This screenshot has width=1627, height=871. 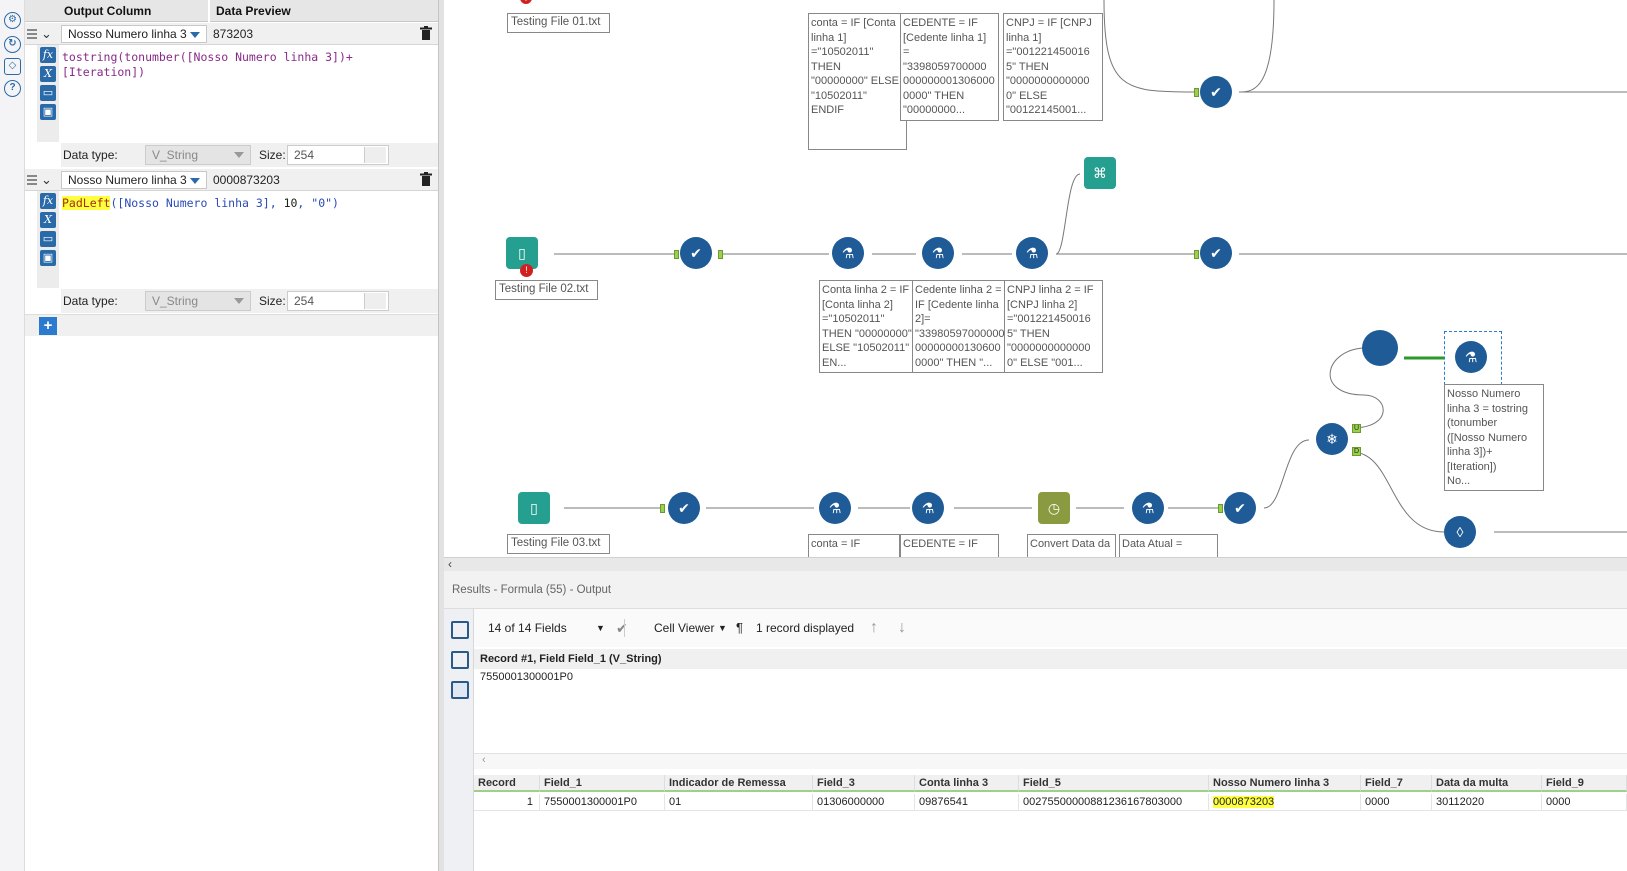 What do you see at coordinates (684, 628) in the screenshot?
I see `cell-viewer-toggle: Cell Viewer` at bounding box center [684, 628].